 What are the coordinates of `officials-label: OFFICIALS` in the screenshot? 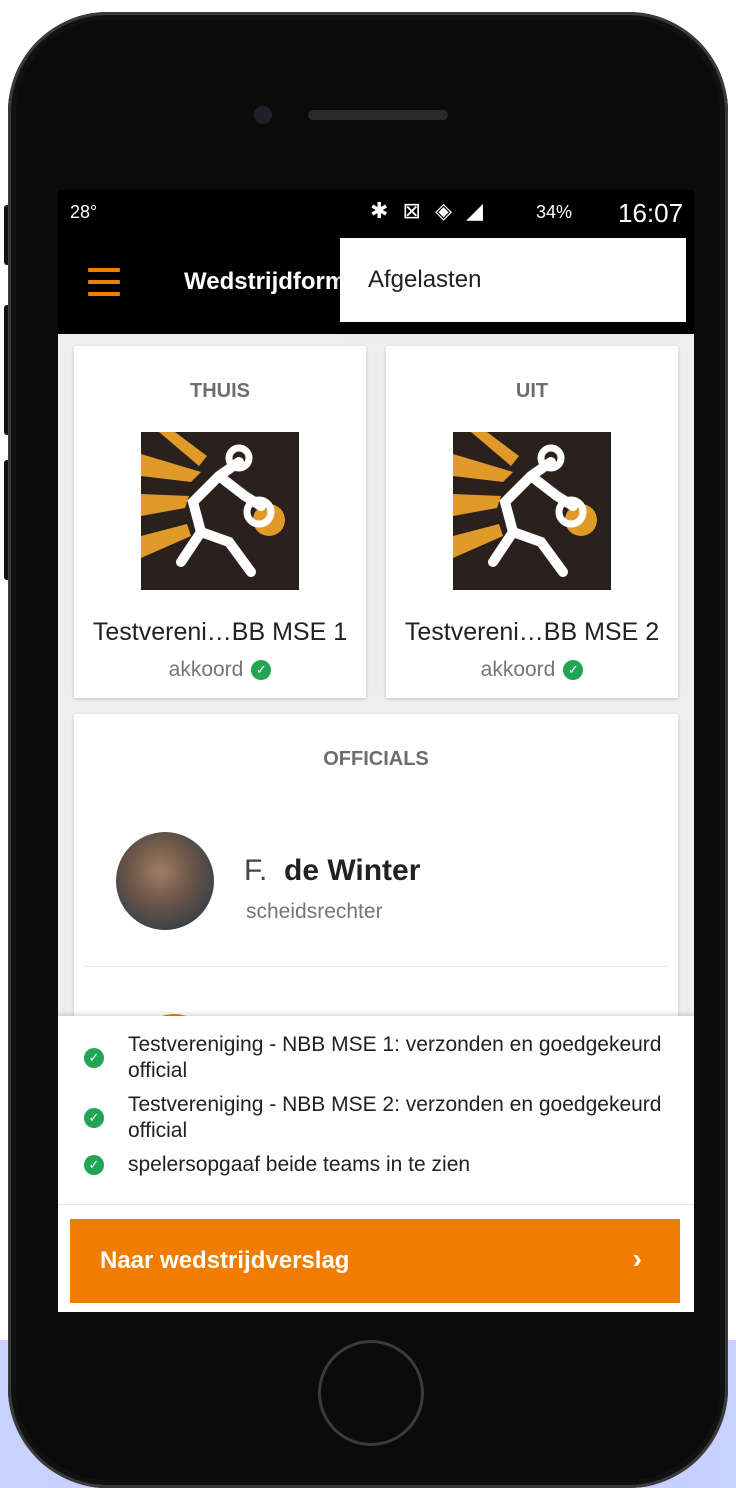 It's located at (376, 759).